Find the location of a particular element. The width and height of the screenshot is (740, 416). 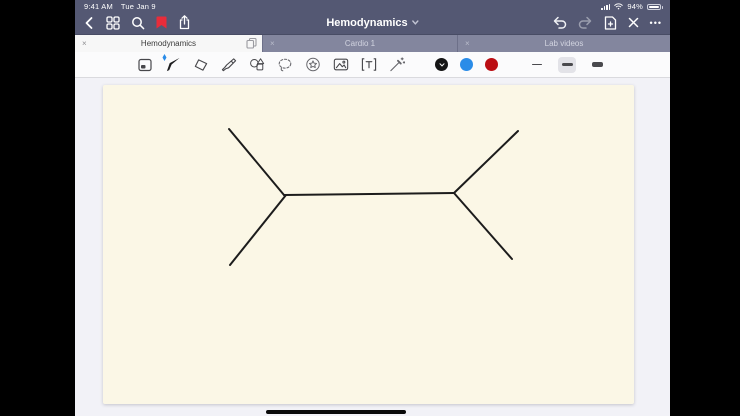

status-time: 9:41 AM is located at coordinates (98, 6).